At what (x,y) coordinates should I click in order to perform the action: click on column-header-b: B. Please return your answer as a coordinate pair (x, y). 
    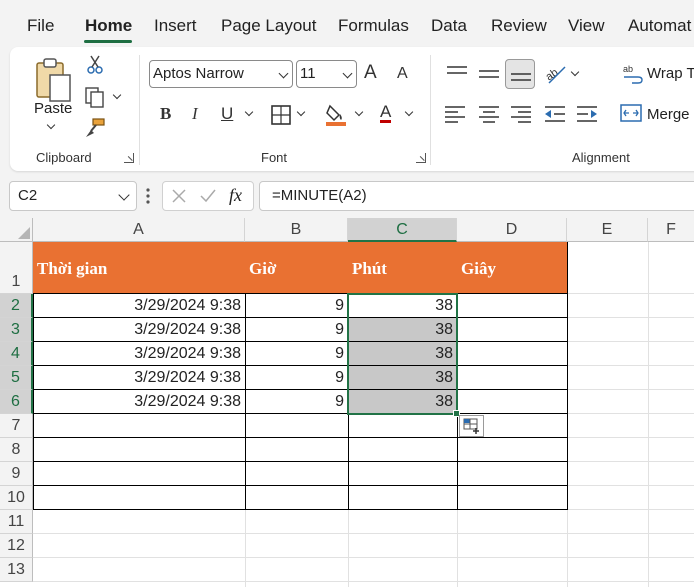
    Looking at the image, I should click on (296, 230).